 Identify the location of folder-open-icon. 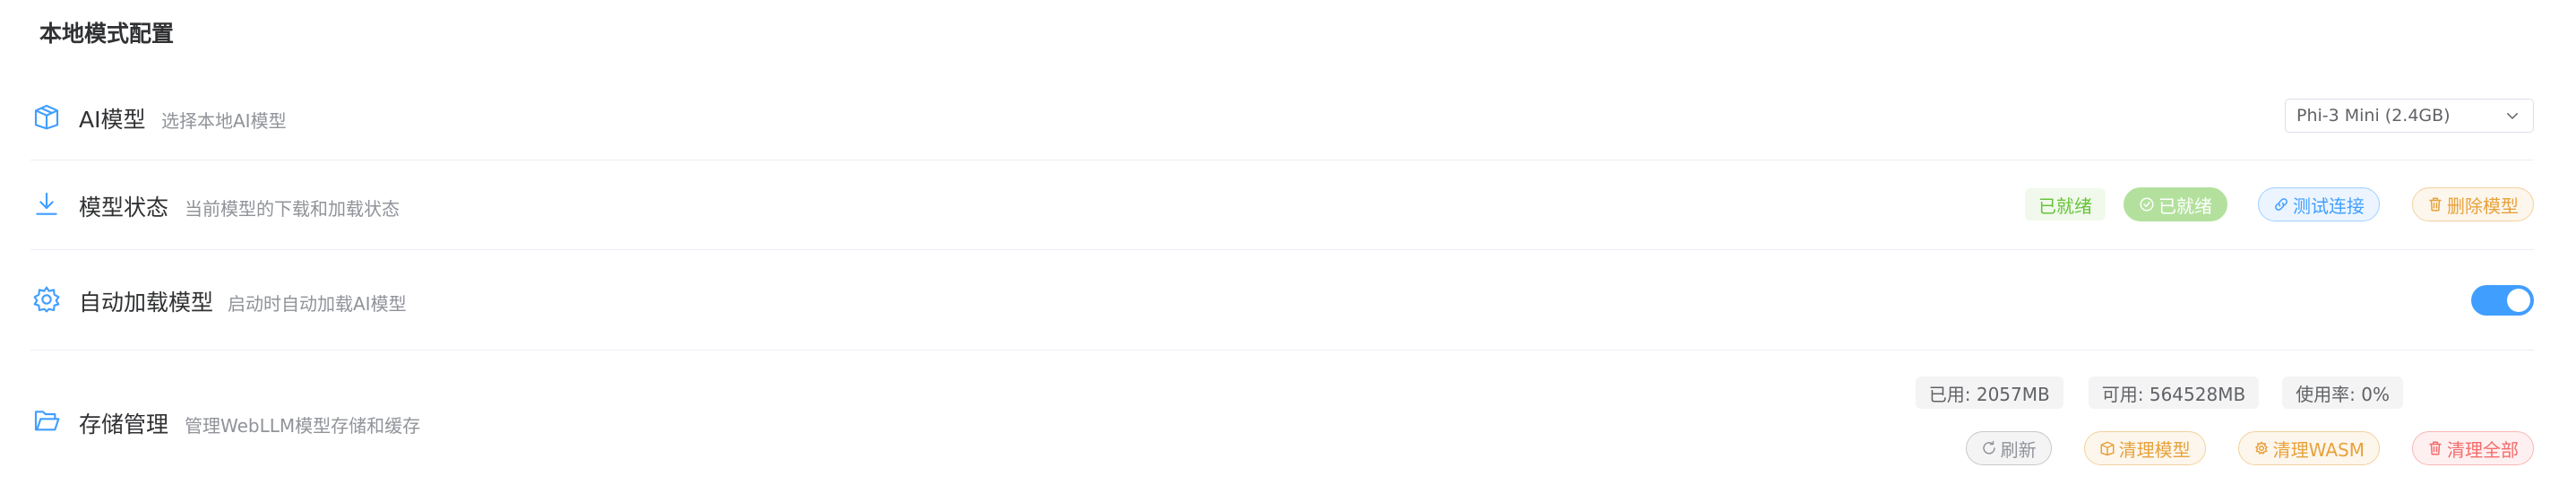
(46, 421).